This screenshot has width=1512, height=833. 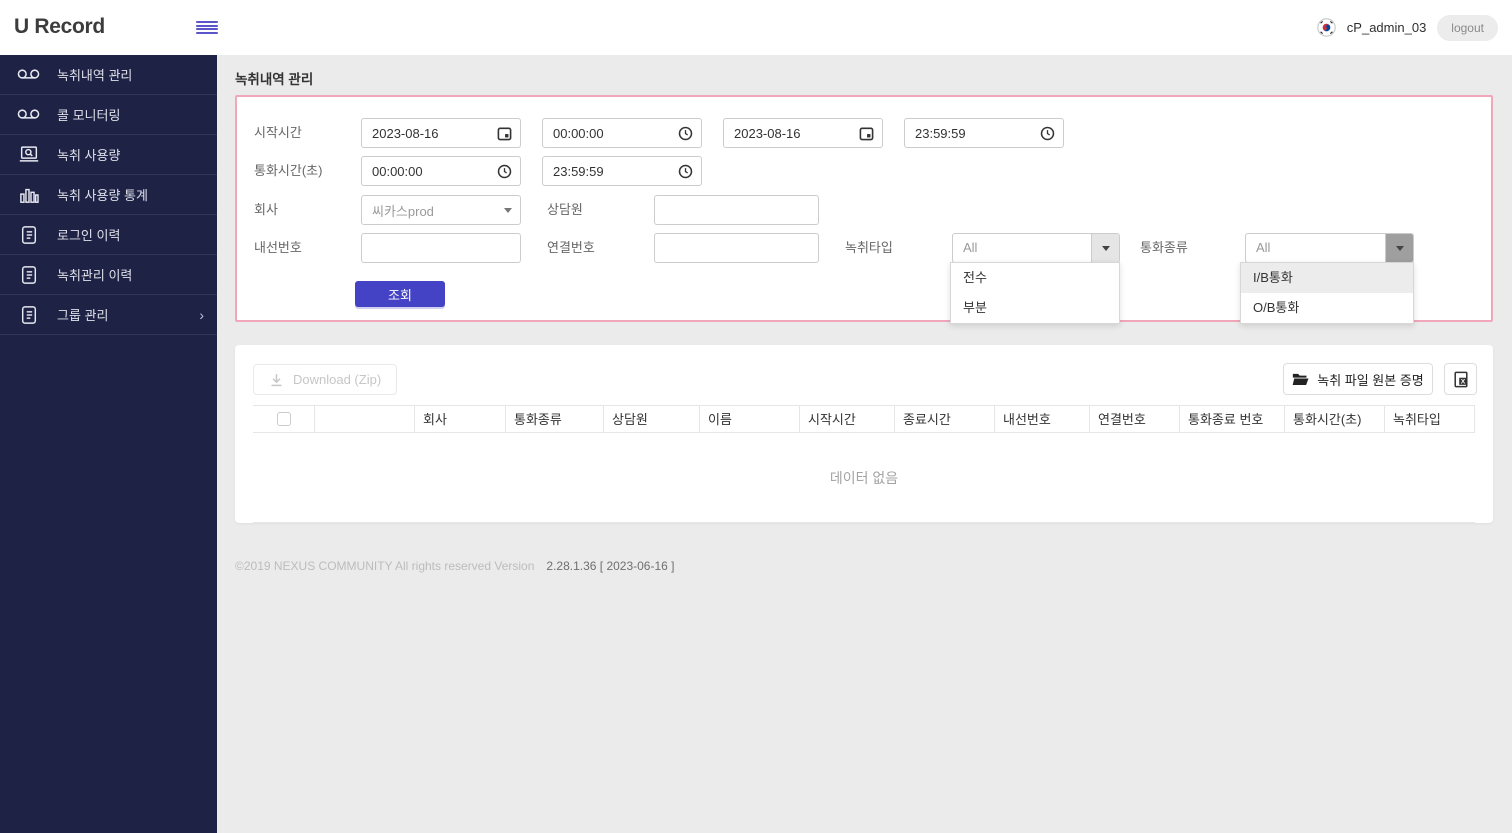 What do you see at coordinates (274, 79) in the screenshot?
I see `page-title: 녹취내역 관리` at bounding box center [274, 79].